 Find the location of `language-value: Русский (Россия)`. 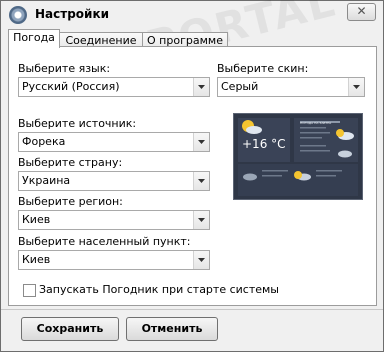

language-value: Русский (Россия) is located at coordinates (71, 86).